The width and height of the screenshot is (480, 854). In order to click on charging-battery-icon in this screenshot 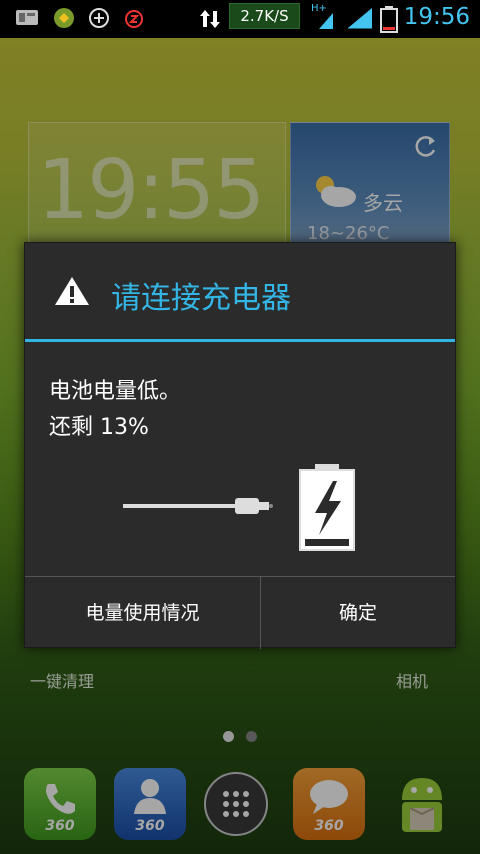, I will do `click(327, 510)`.